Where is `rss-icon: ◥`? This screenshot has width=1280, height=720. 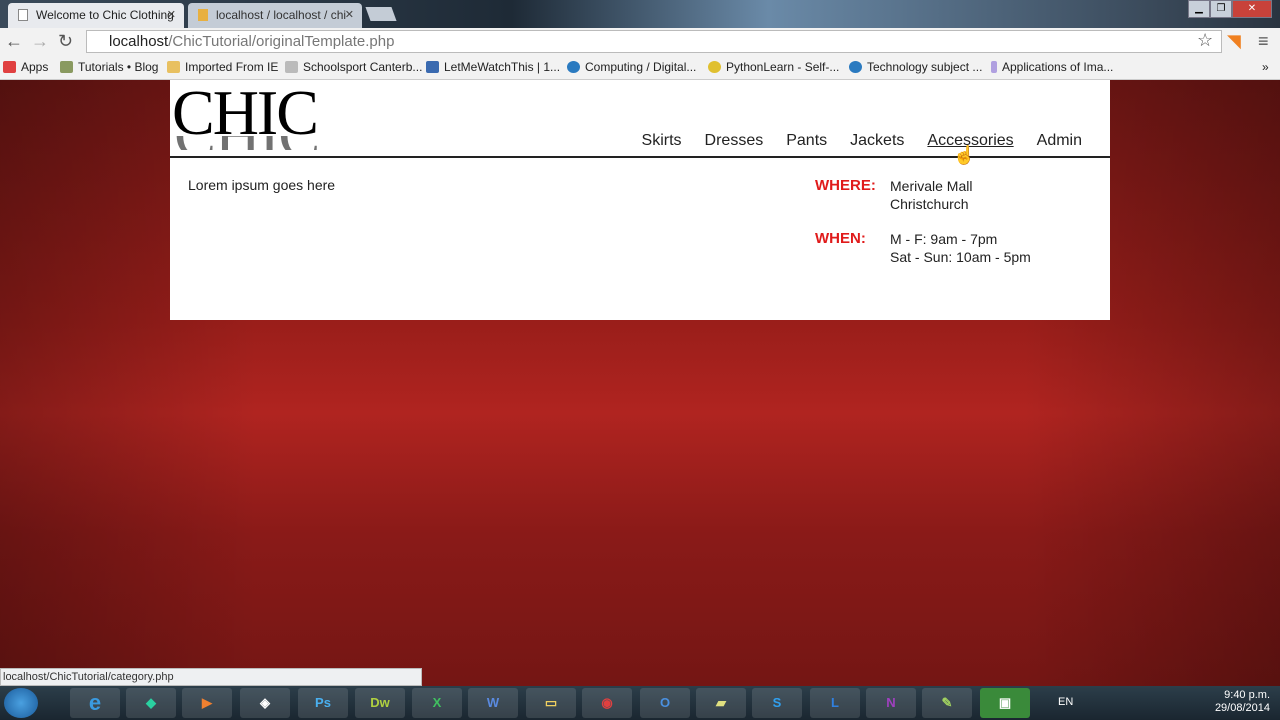
rss-icon: ◥ is located at coordinates (1234, 41).